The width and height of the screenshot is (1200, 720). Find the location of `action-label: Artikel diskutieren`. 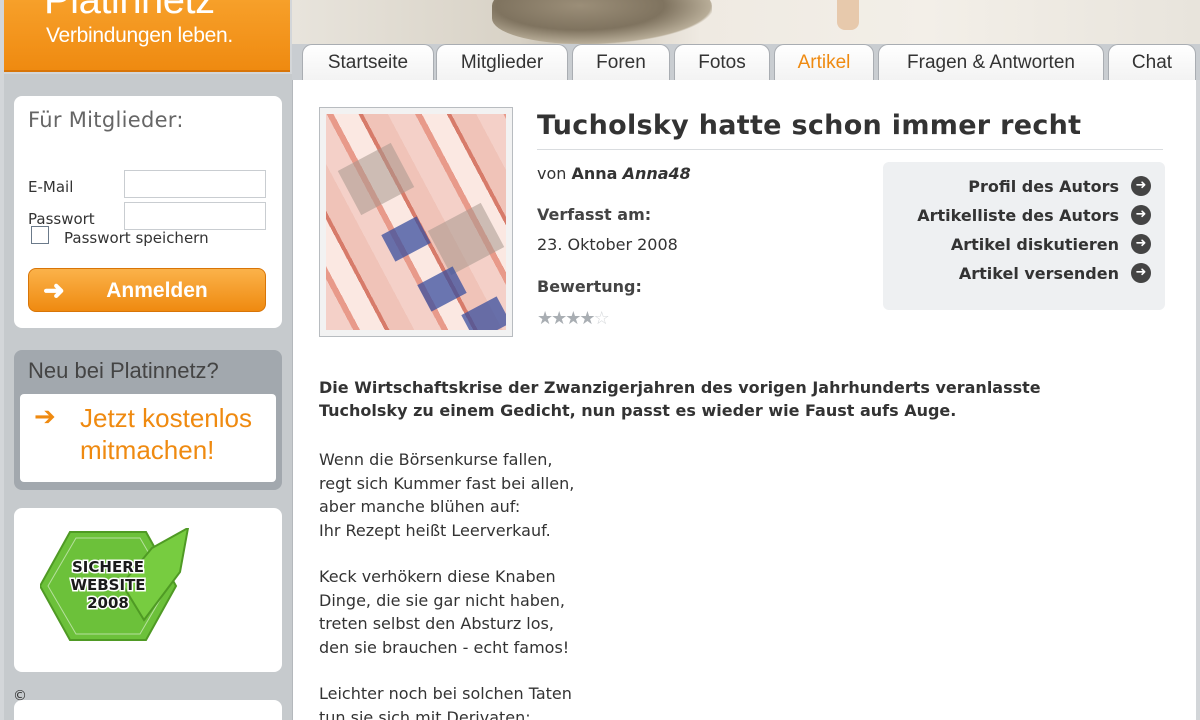

action-label: Artikel diskutieren is located at coordinates (1034, 244).